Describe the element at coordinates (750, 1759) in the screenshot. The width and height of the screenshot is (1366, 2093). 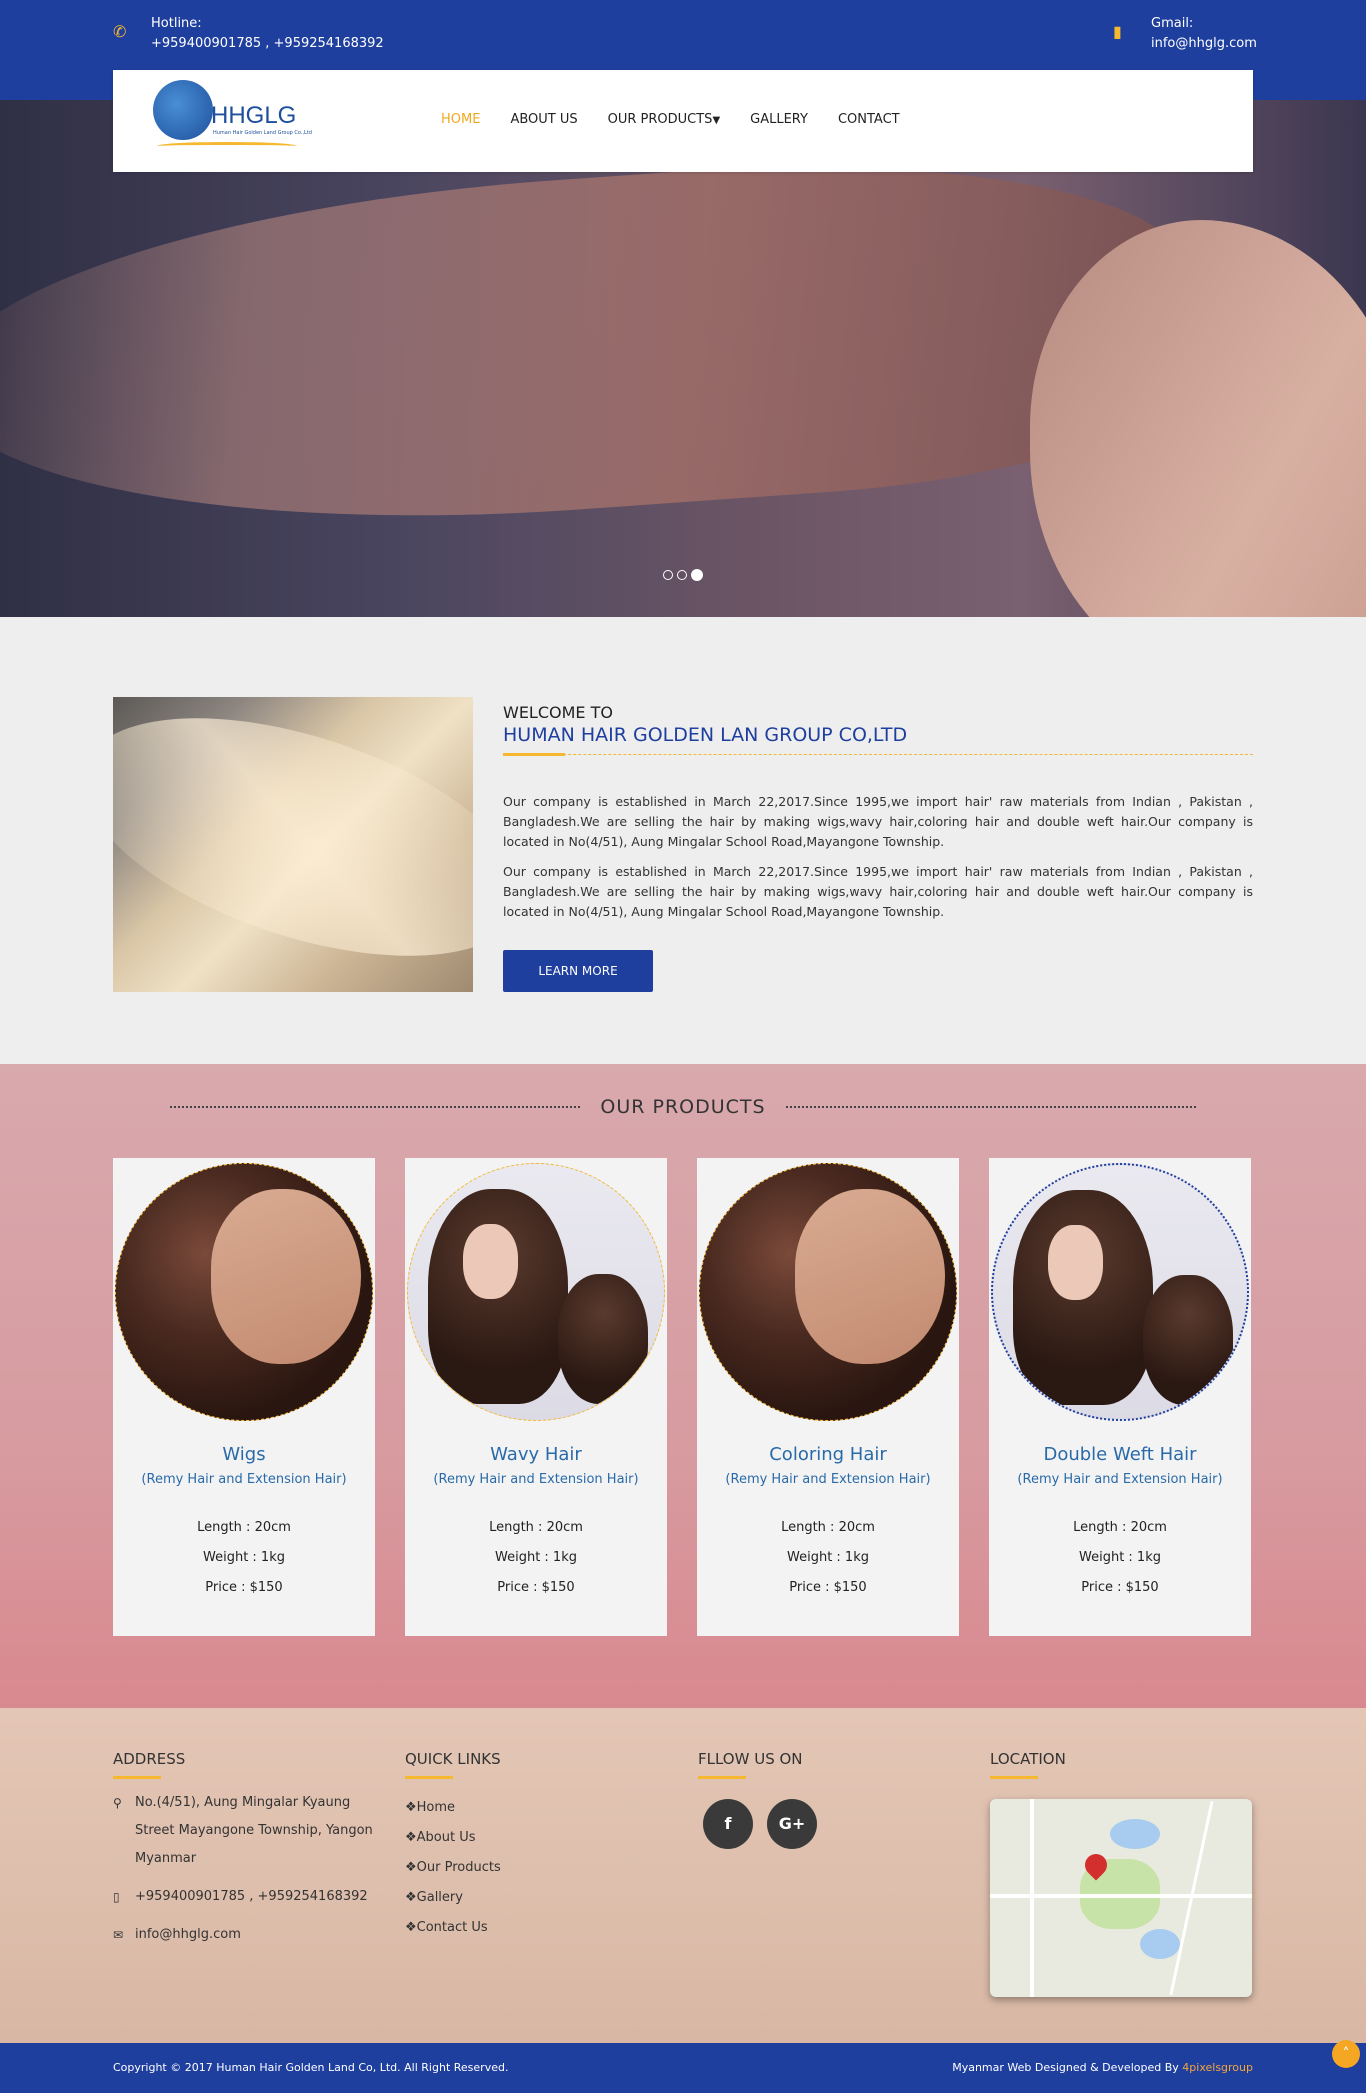
I see `follow-heading: FLLOW US ON` at that location.